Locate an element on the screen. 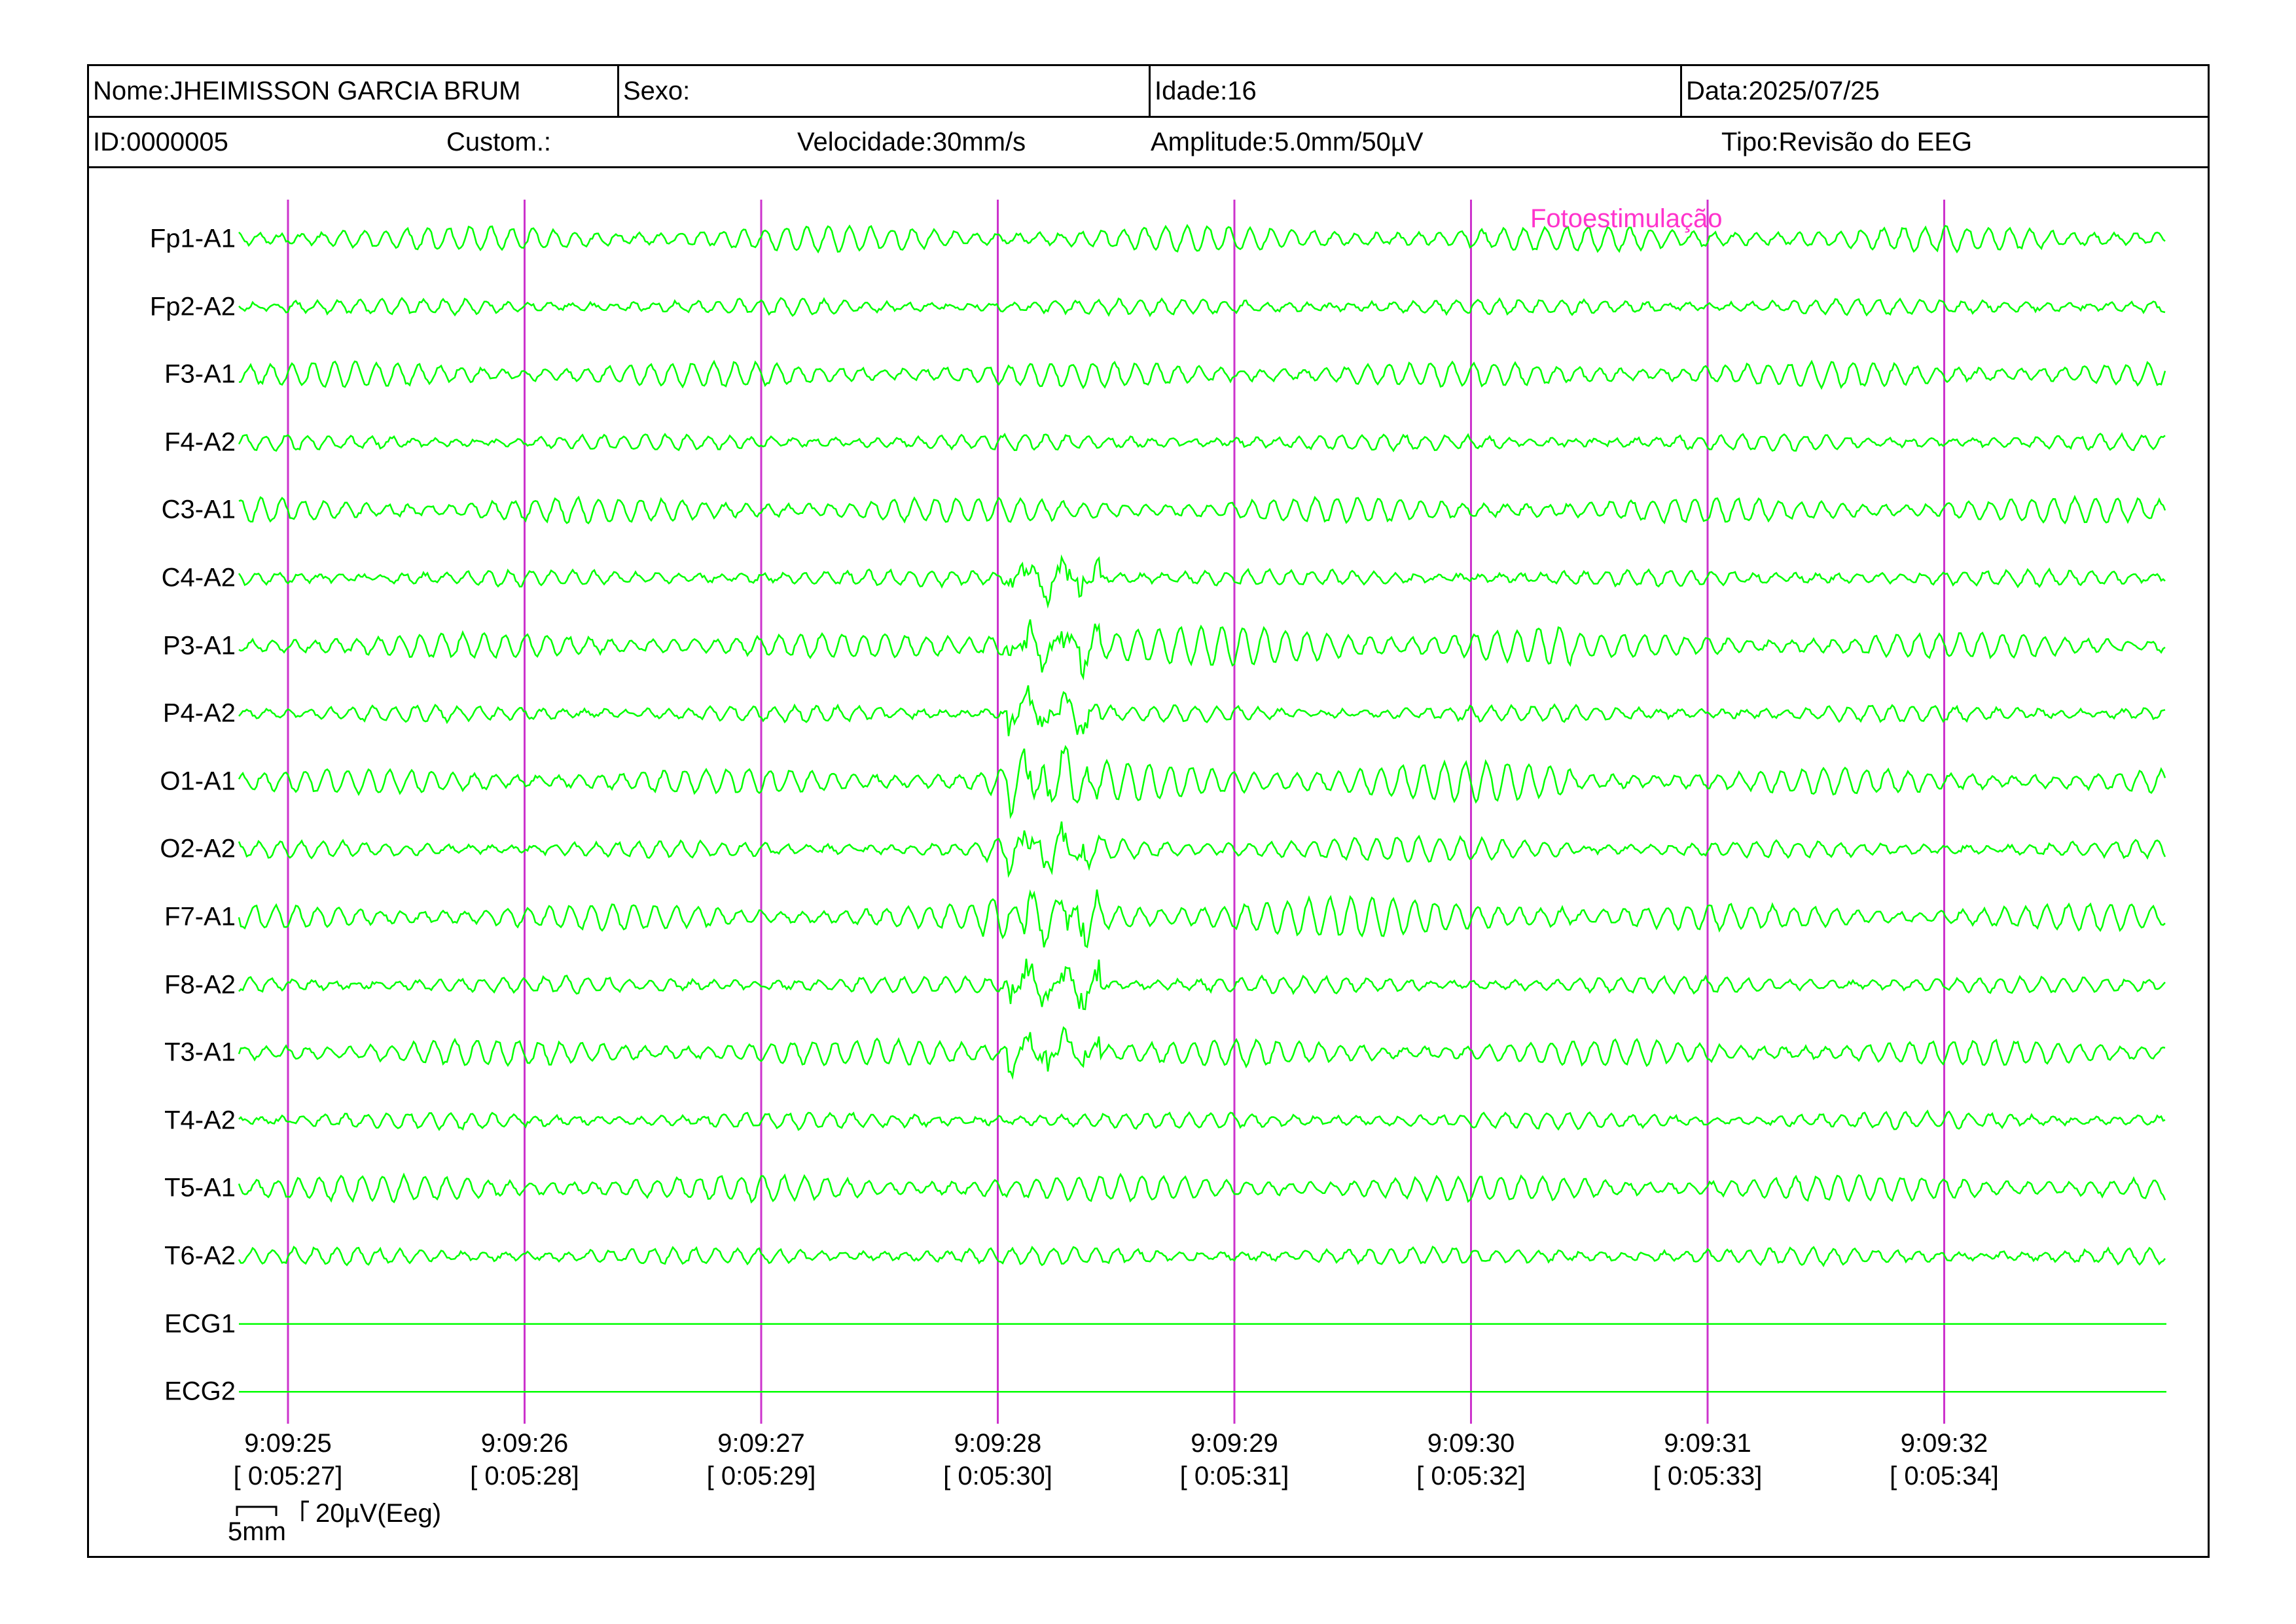 The height and width of the screenshot is (1624, 2296). channel-label: Fp2-A2 is located at coordinates (192, 306).